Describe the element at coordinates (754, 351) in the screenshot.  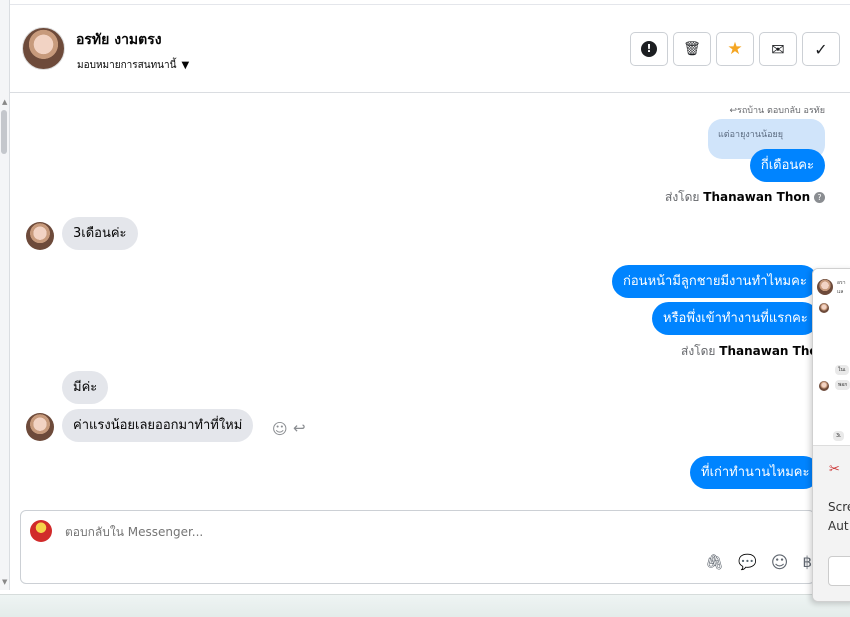
I see `sent-by-label: ส่งโดย Thanawan Thon` at that location.